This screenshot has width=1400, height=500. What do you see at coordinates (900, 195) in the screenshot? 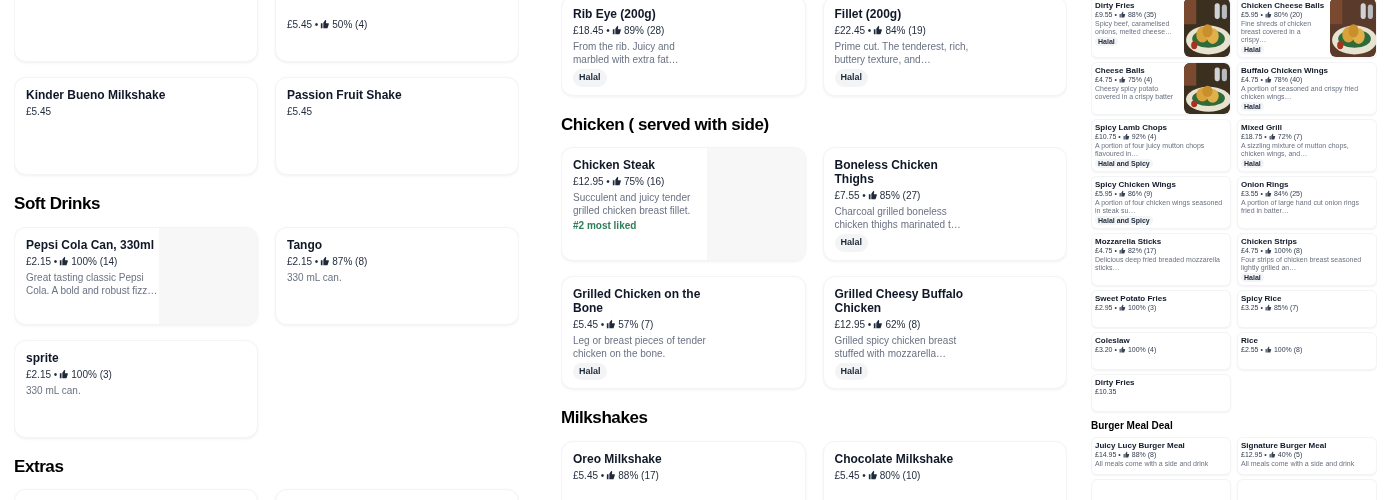
I see `item-rating: 85% (27)` at bounding box center [900, 195].